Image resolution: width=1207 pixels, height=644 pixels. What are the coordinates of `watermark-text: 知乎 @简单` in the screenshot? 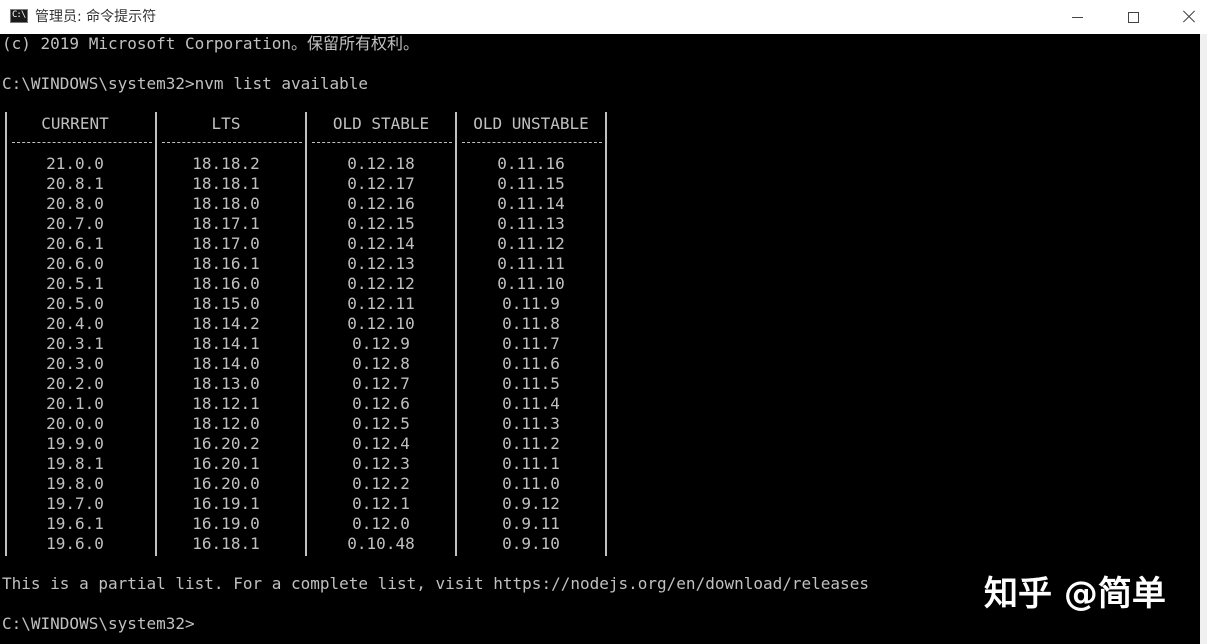 It's located at (1075, 594).